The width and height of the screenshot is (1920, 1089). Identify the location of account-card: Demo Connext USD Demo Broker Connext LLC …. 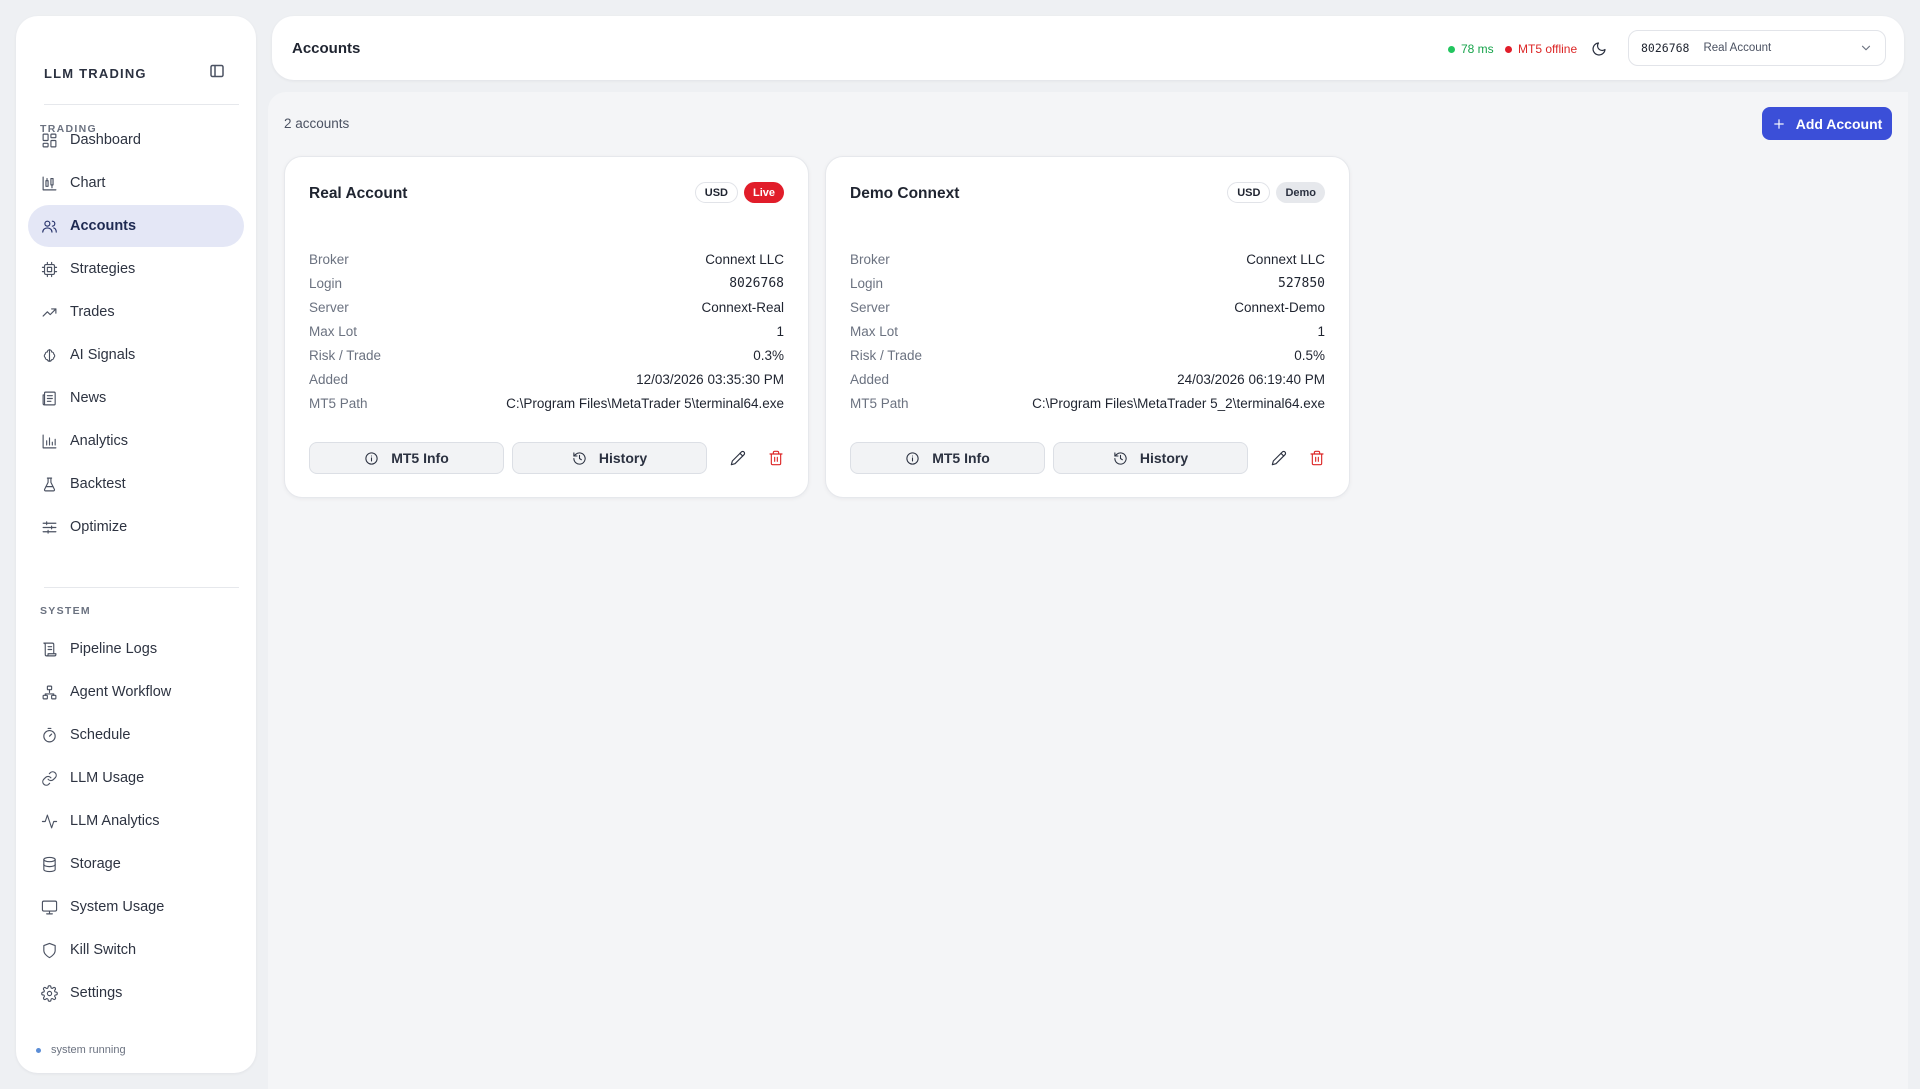
(1087, 327).